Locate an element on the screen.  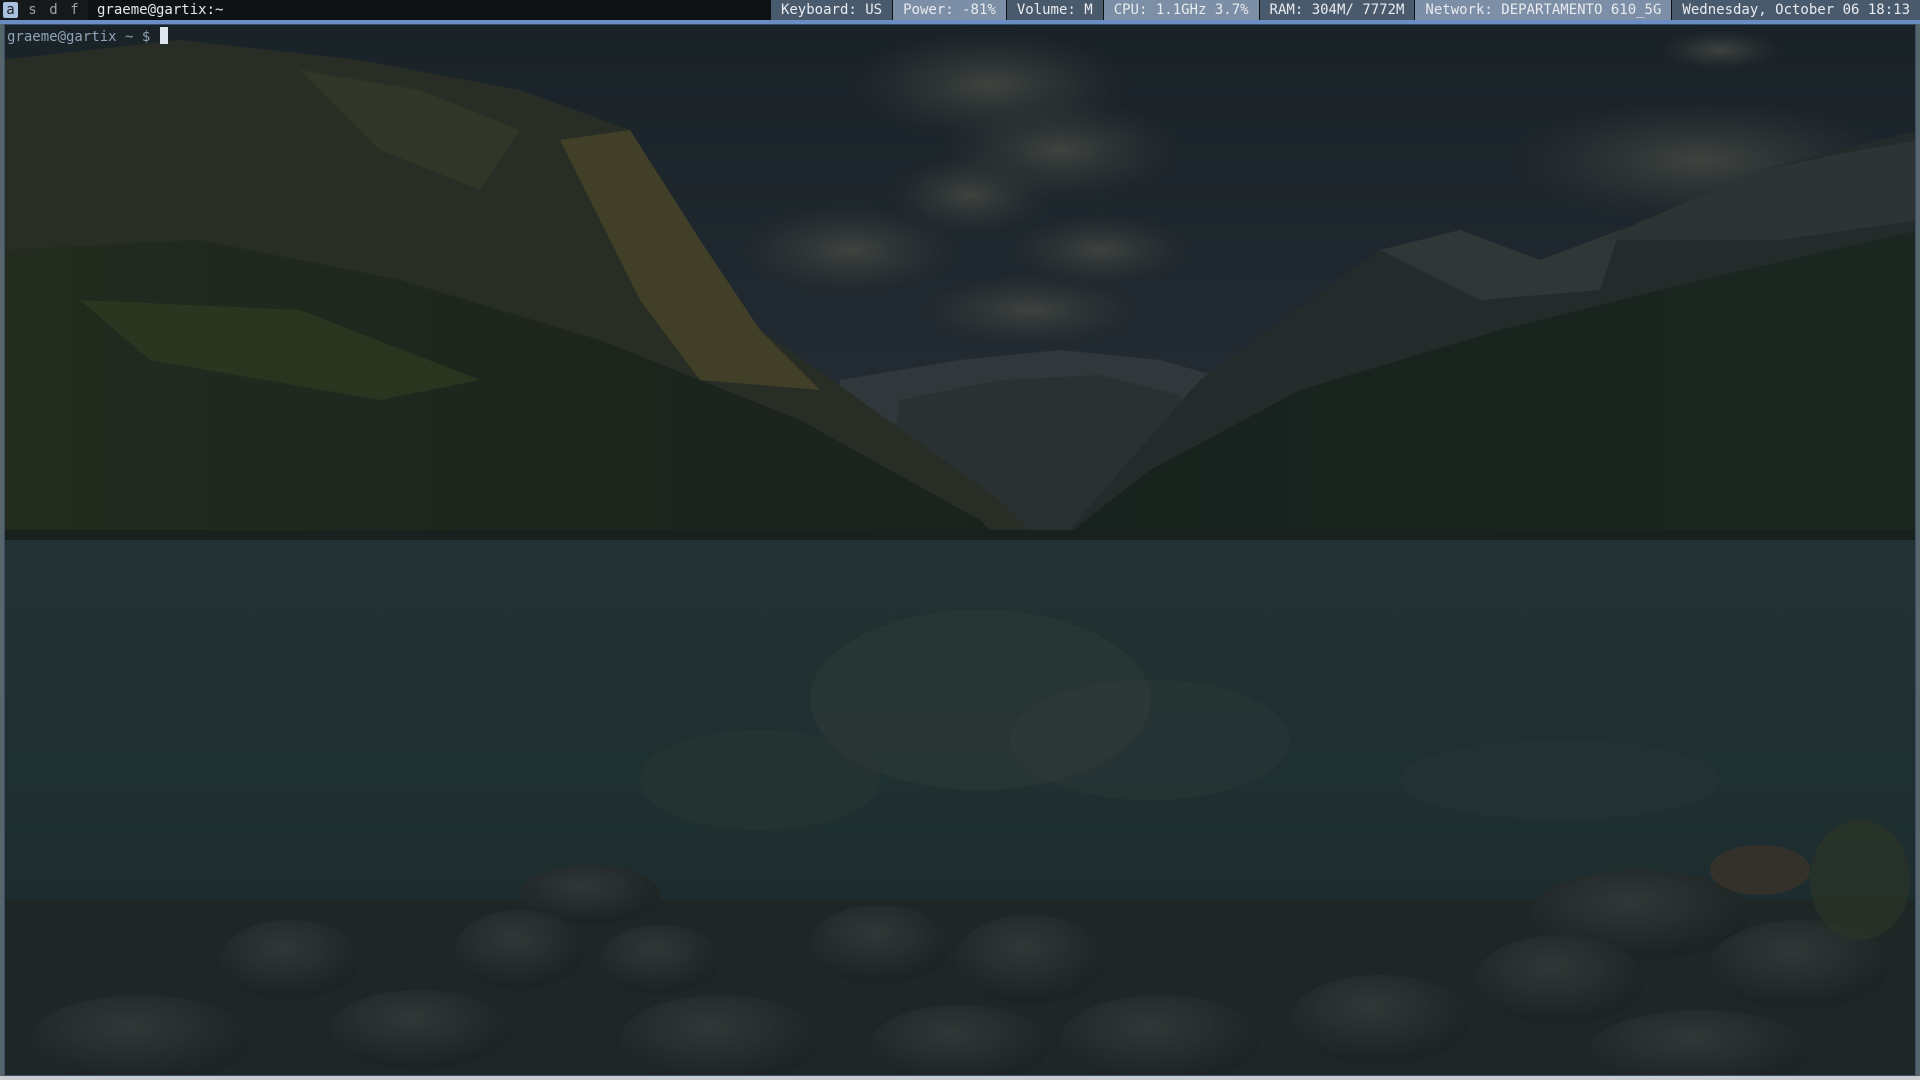
workspace-label: d is located at coordinates (53, 10).